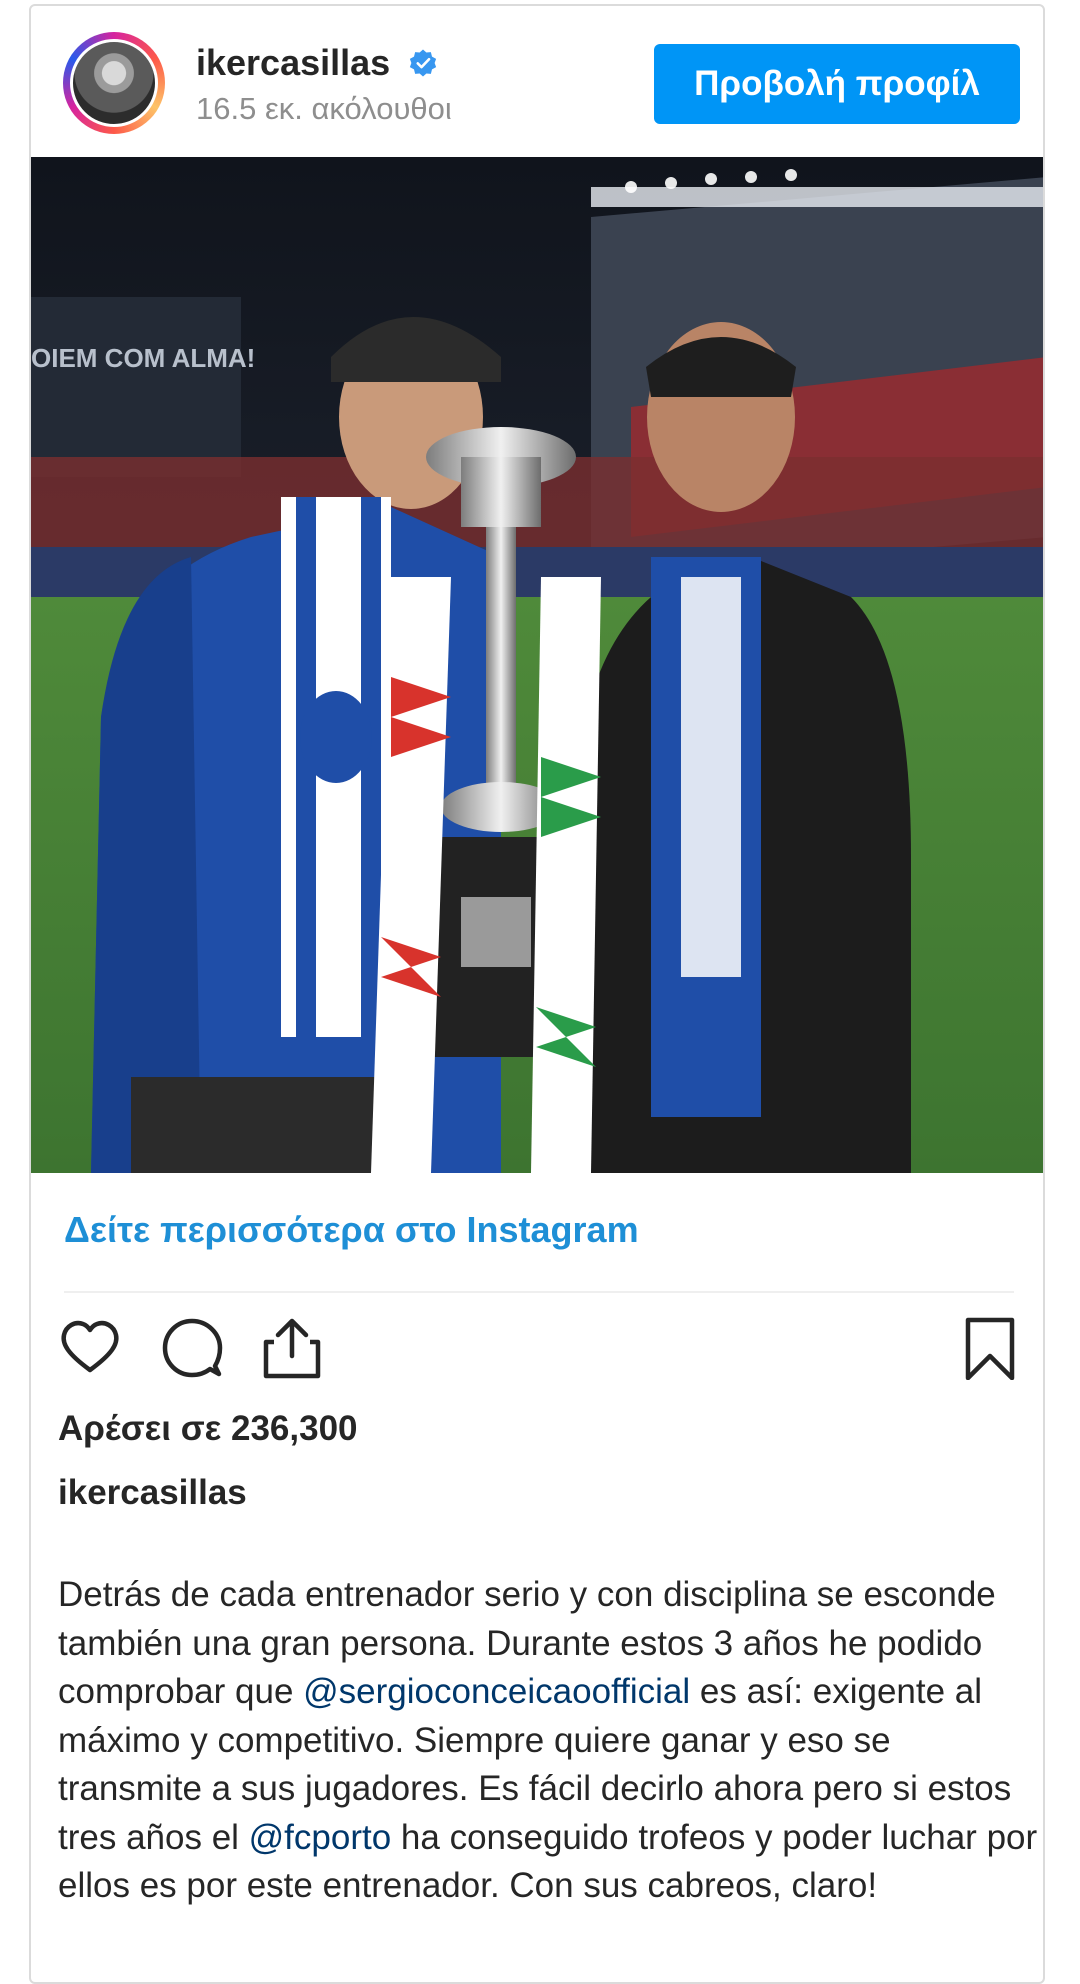 This screenshot has height=1984, width=1080. What do you see at coordinates (293, 63) in the screenshot?
I see `header-username: ikercasillas` at bounding box center [293, 63].